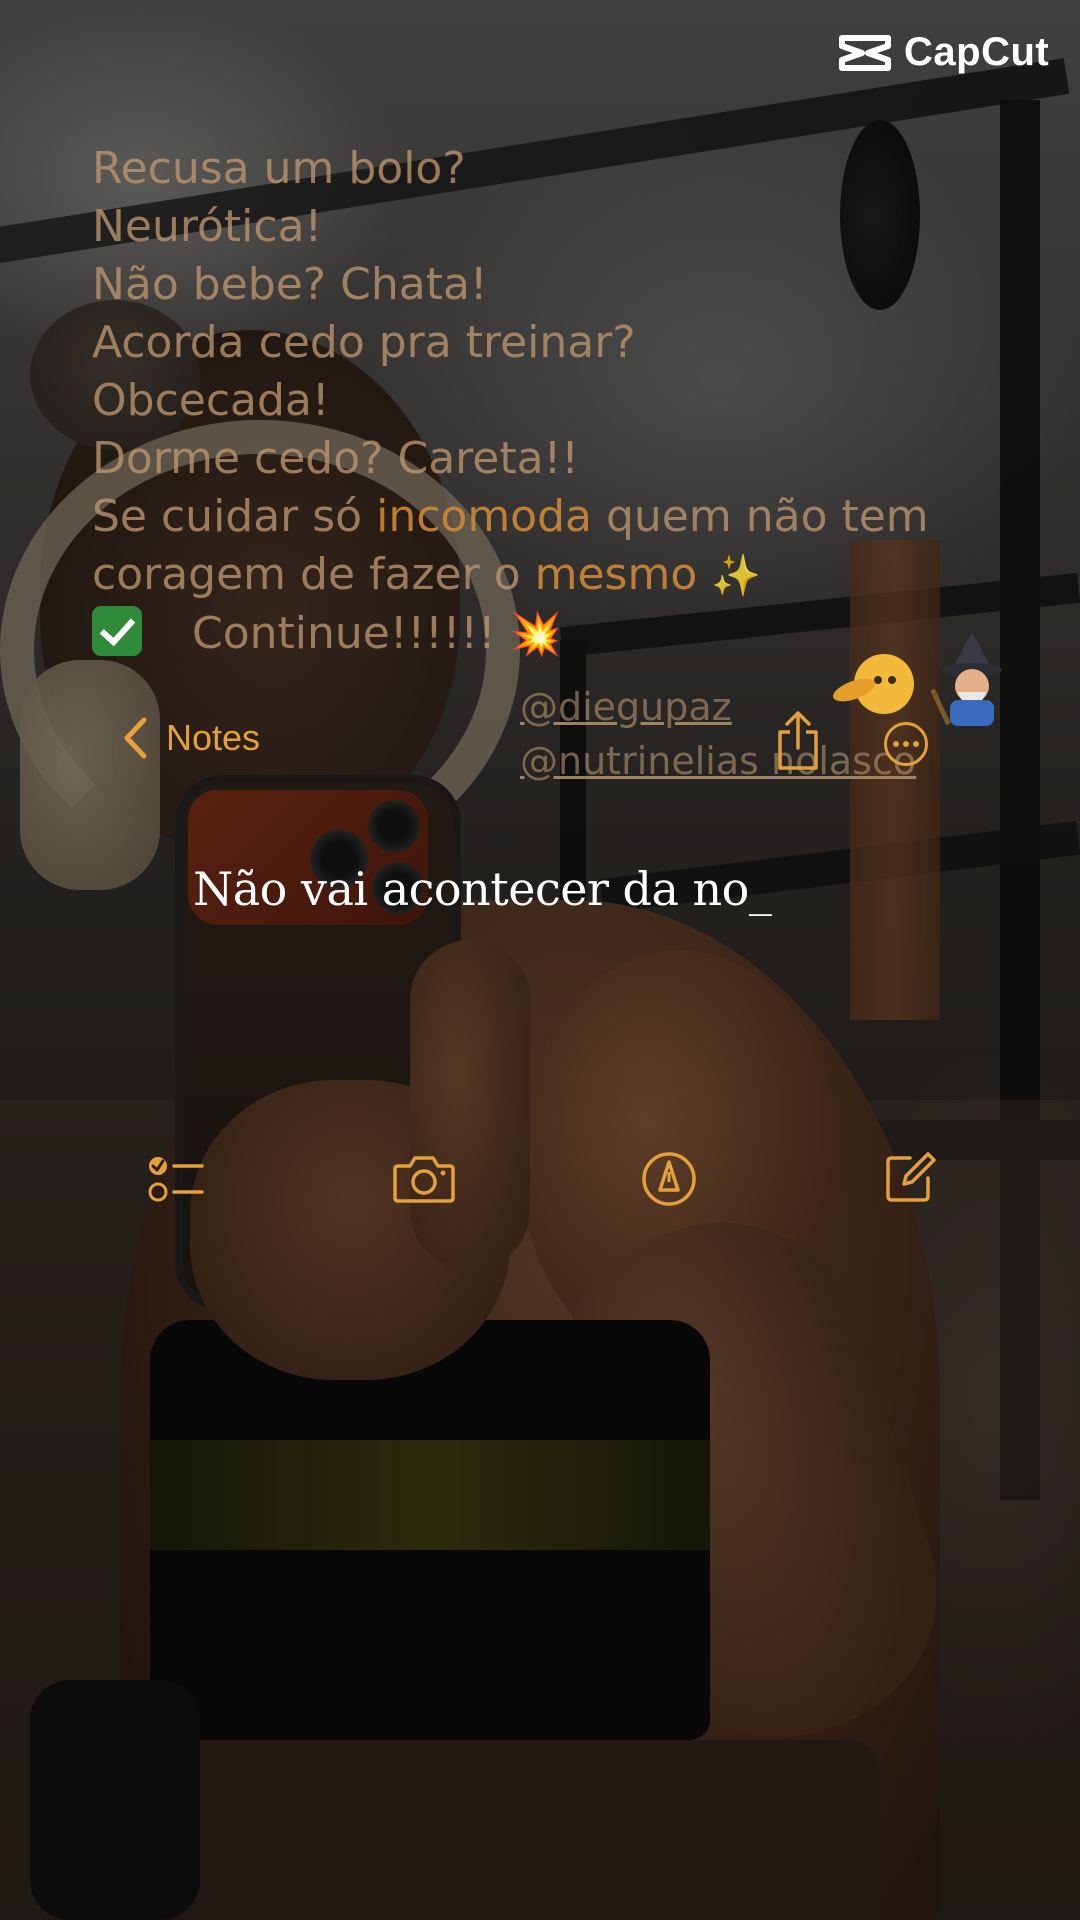  What do you see at coordinates (234, 516) in the screenshot?
I see `quote-text: Se cuidar só` at bounding box center [234, 516].